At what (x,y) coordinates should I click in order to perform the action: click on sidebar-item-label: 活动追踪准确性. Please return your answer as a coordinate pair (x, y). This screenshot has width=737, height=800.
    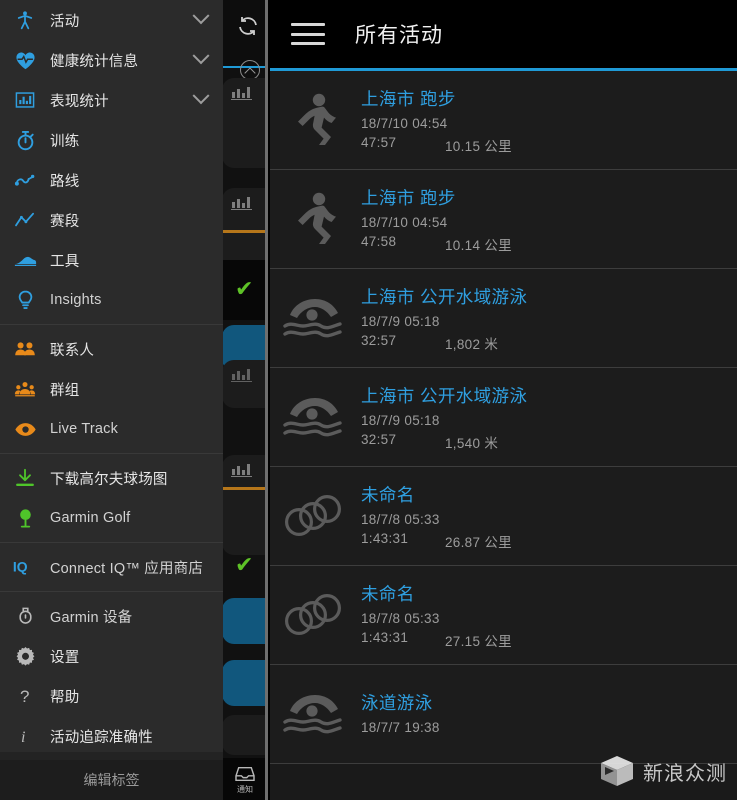
    Looking at the image, I should click on (101, 737).